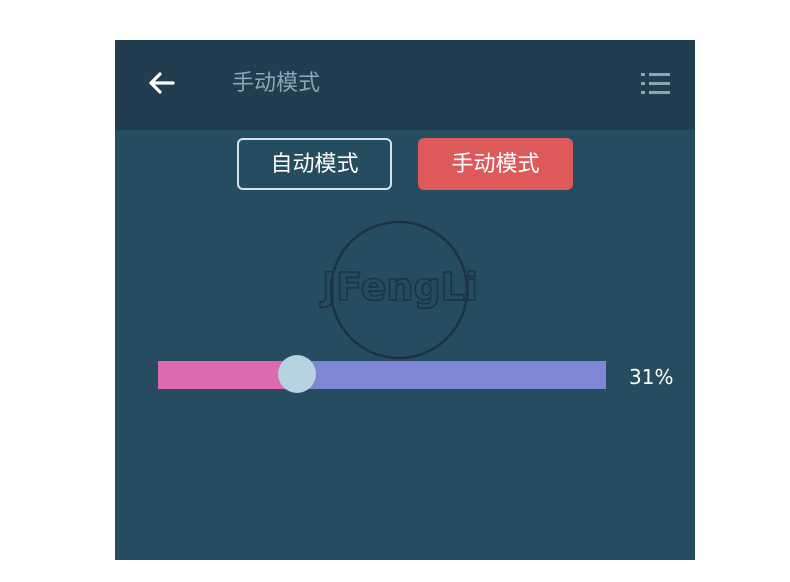 The image size is (790, 582). Describe the element at coordinates (314, 164) in the screenshot. I see `auto-mode-button: 自动模式` at that location.